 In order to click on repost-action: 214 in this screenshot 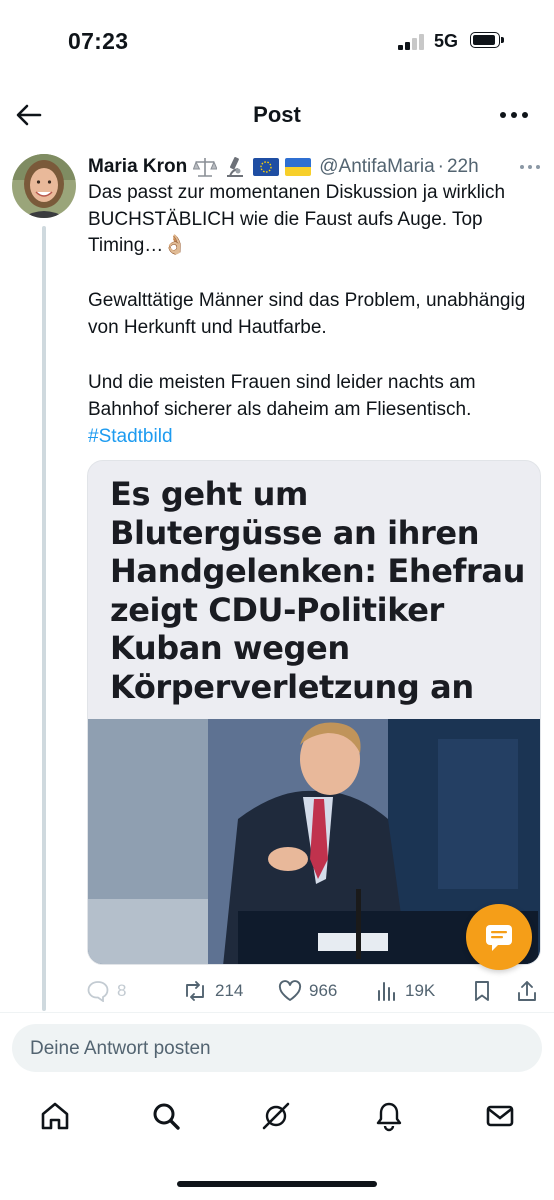, I will do `click(212, 991)`.